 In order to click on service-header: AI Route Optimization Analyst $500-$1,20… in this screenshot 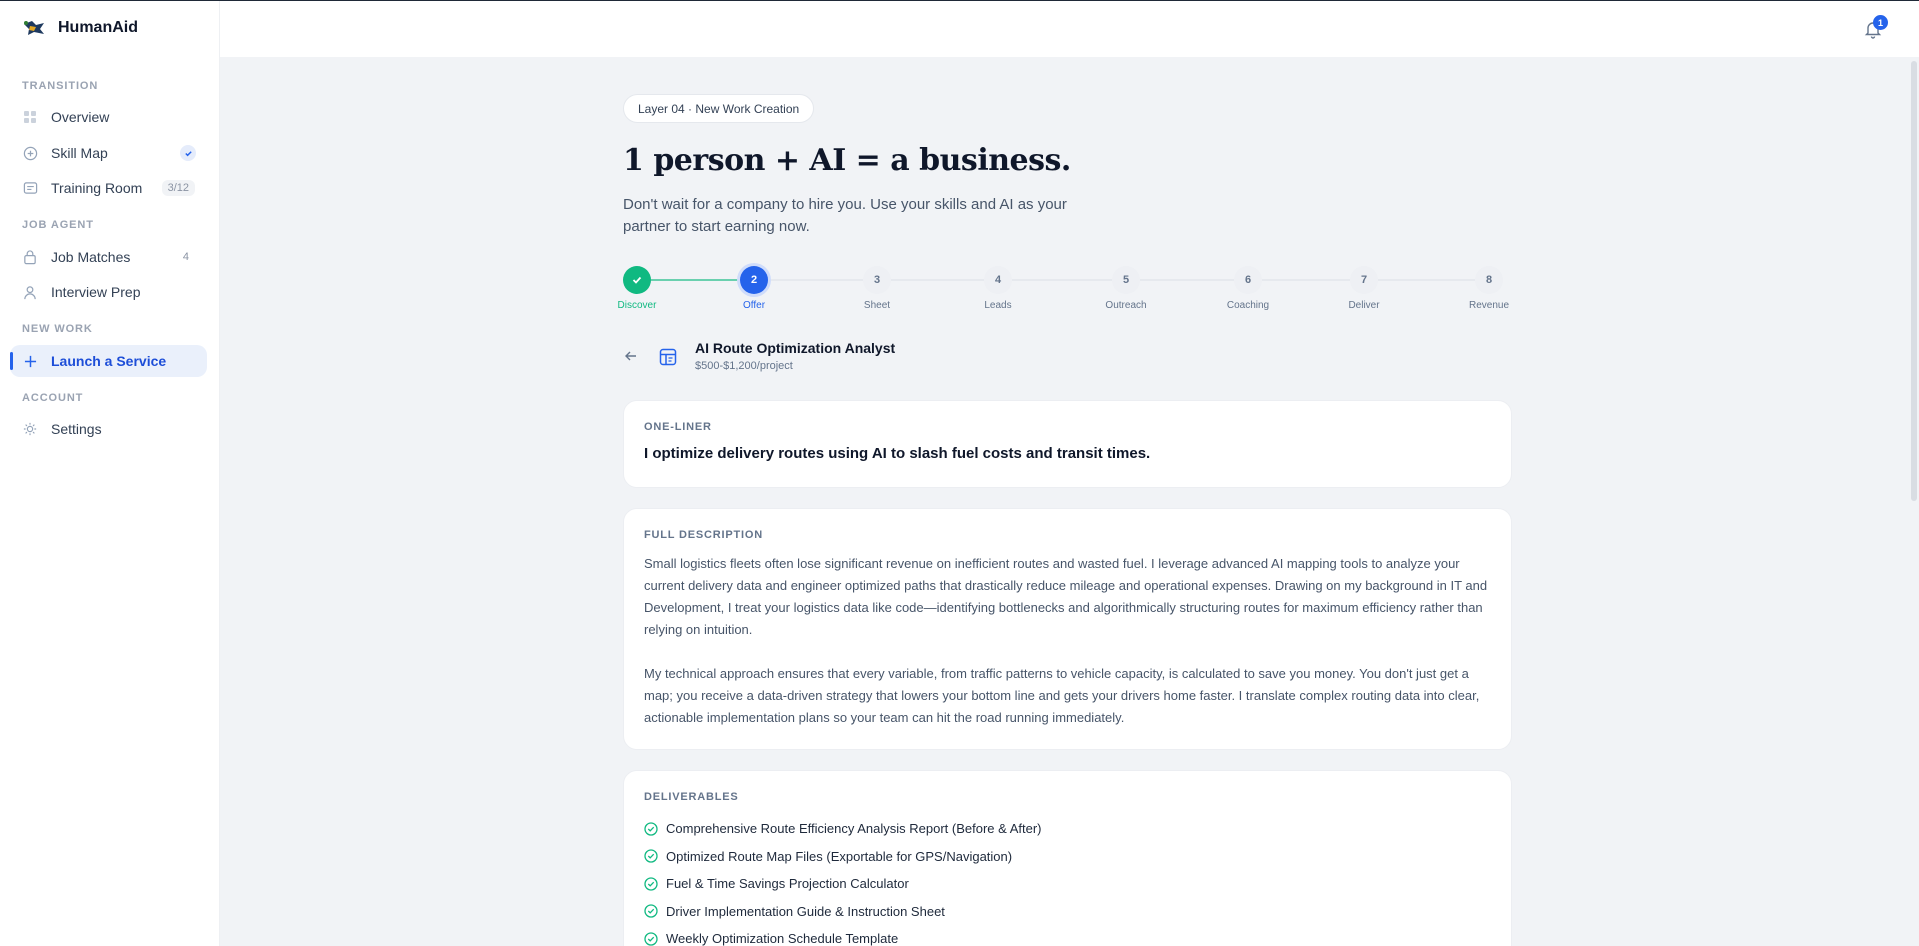, I will do `click(1068, 362)`.